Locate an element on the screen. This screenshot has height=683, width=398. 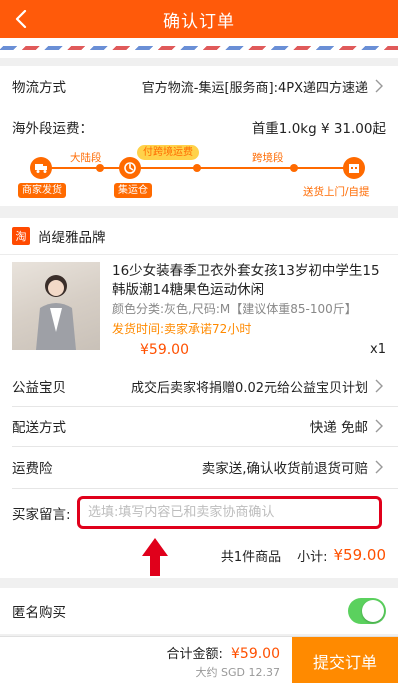
timeline-segment-fee-badge: 付跨境运费 is located at coordinates (168, 152).